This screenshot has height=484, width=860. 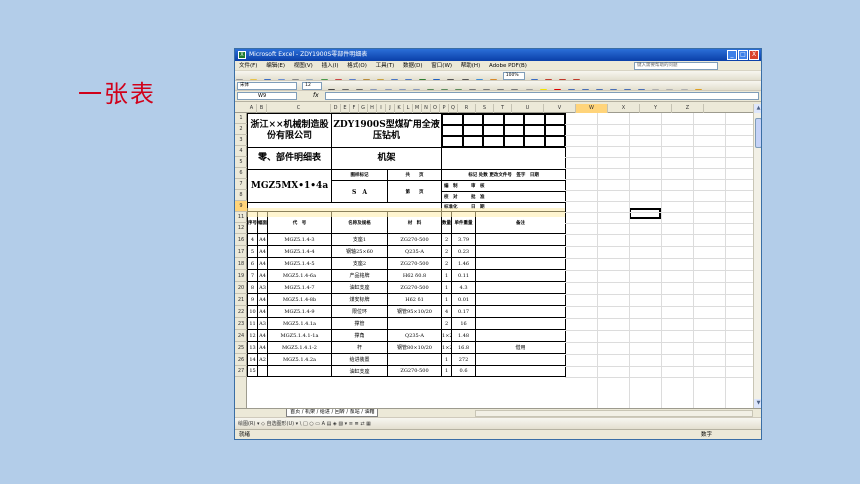 What do you see at coordinates (407, 311) in the screenshot?
I see `table-row: 10 A4 MGZ5.1.4-9 限位环 钢管95×10/20 4 0.17` at bounding box center [407, 311].